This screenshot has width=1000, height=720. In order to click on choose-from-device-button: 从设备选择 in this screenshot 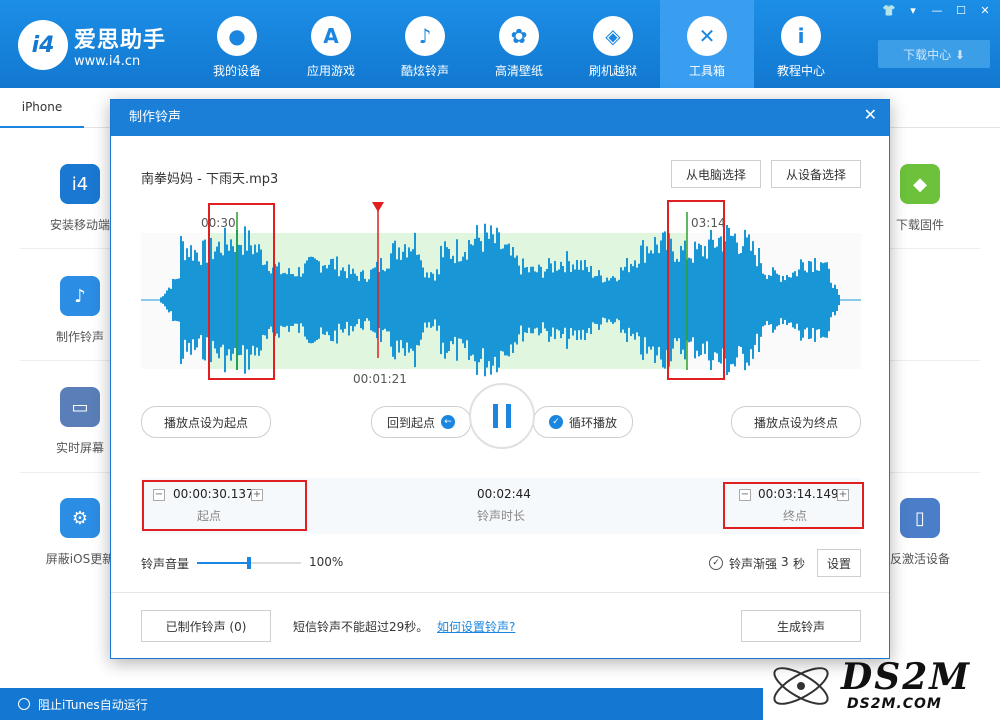, I will do `click(816, 174)`.